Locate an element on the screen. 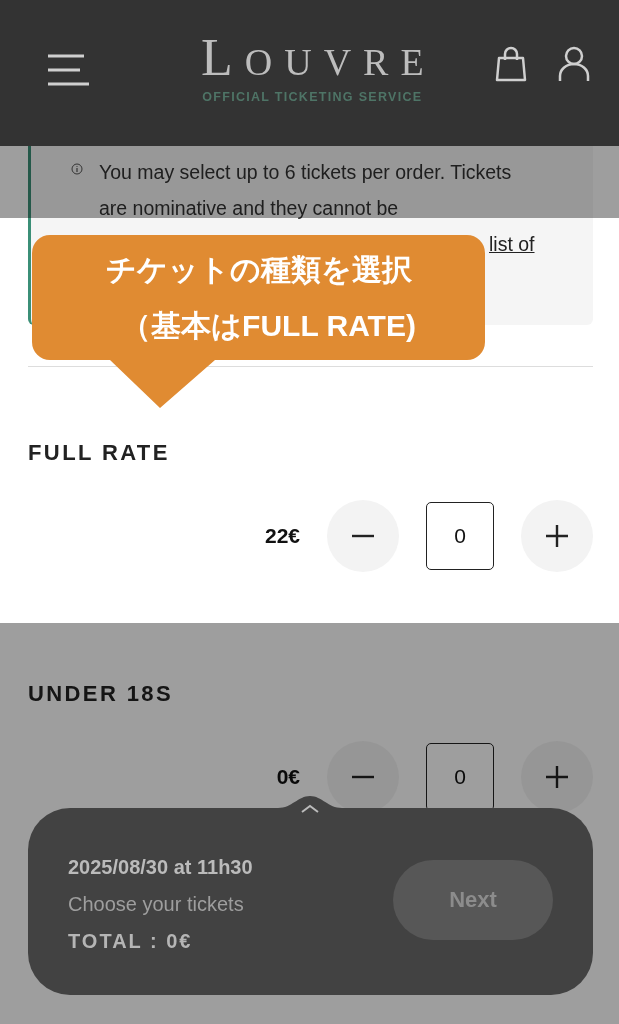 This screenshot has height=1024, width=619. visit-date: 2025/08/30 at 11h30 is located at coordinates (160, 867).